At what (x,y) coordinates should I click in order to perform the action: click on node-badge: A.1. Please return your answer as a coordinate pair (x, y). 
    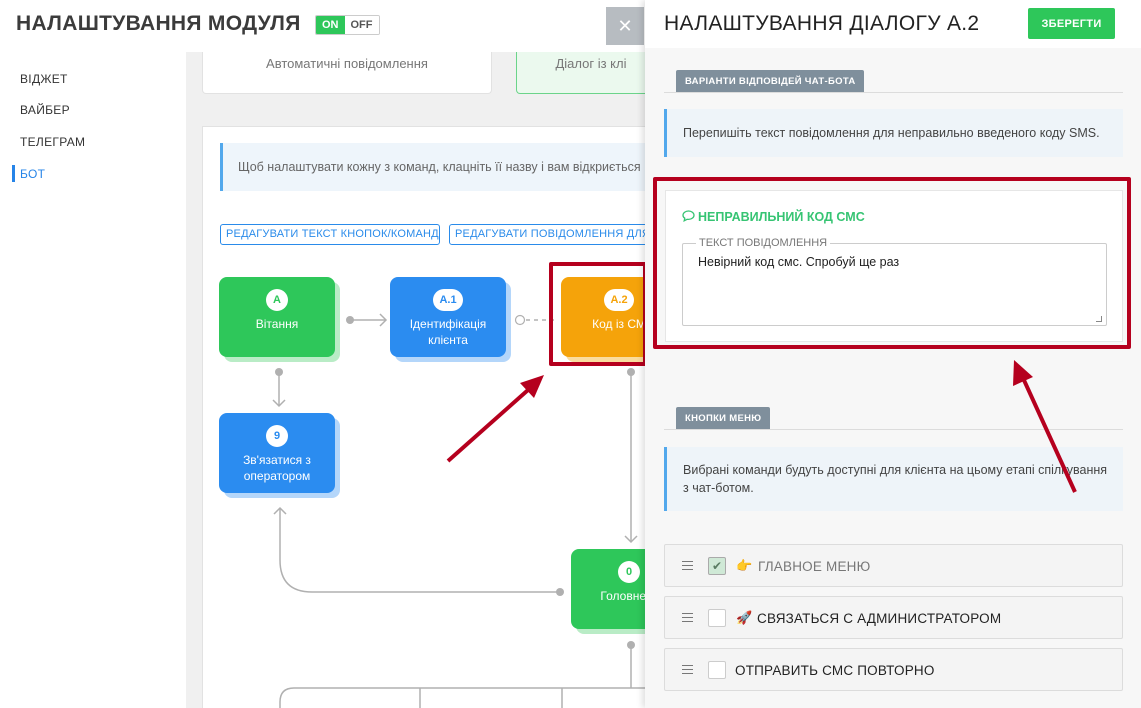
    Looking at the image, I should click on (448, 300).